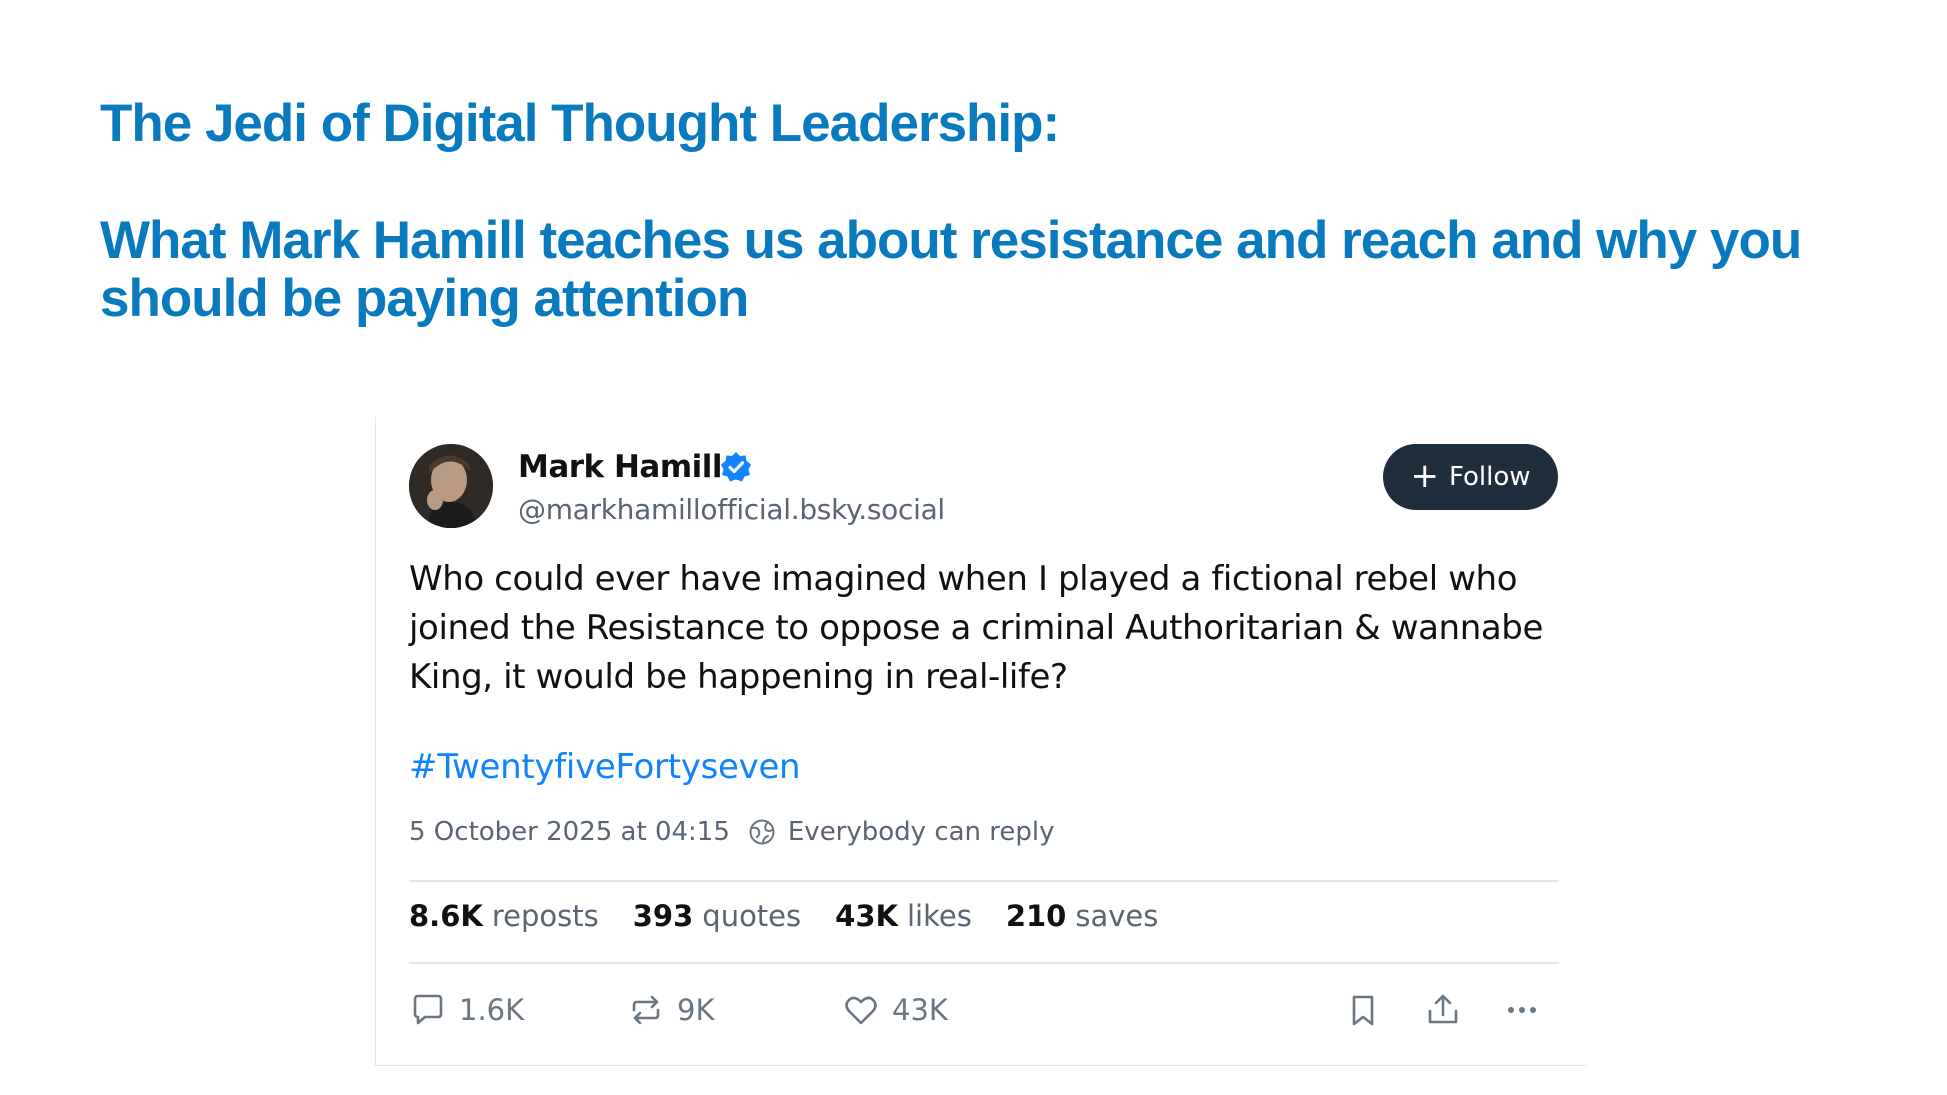  Describe the element at coordinates (451, 486) in the screenshot. I see `avatar` at that location.